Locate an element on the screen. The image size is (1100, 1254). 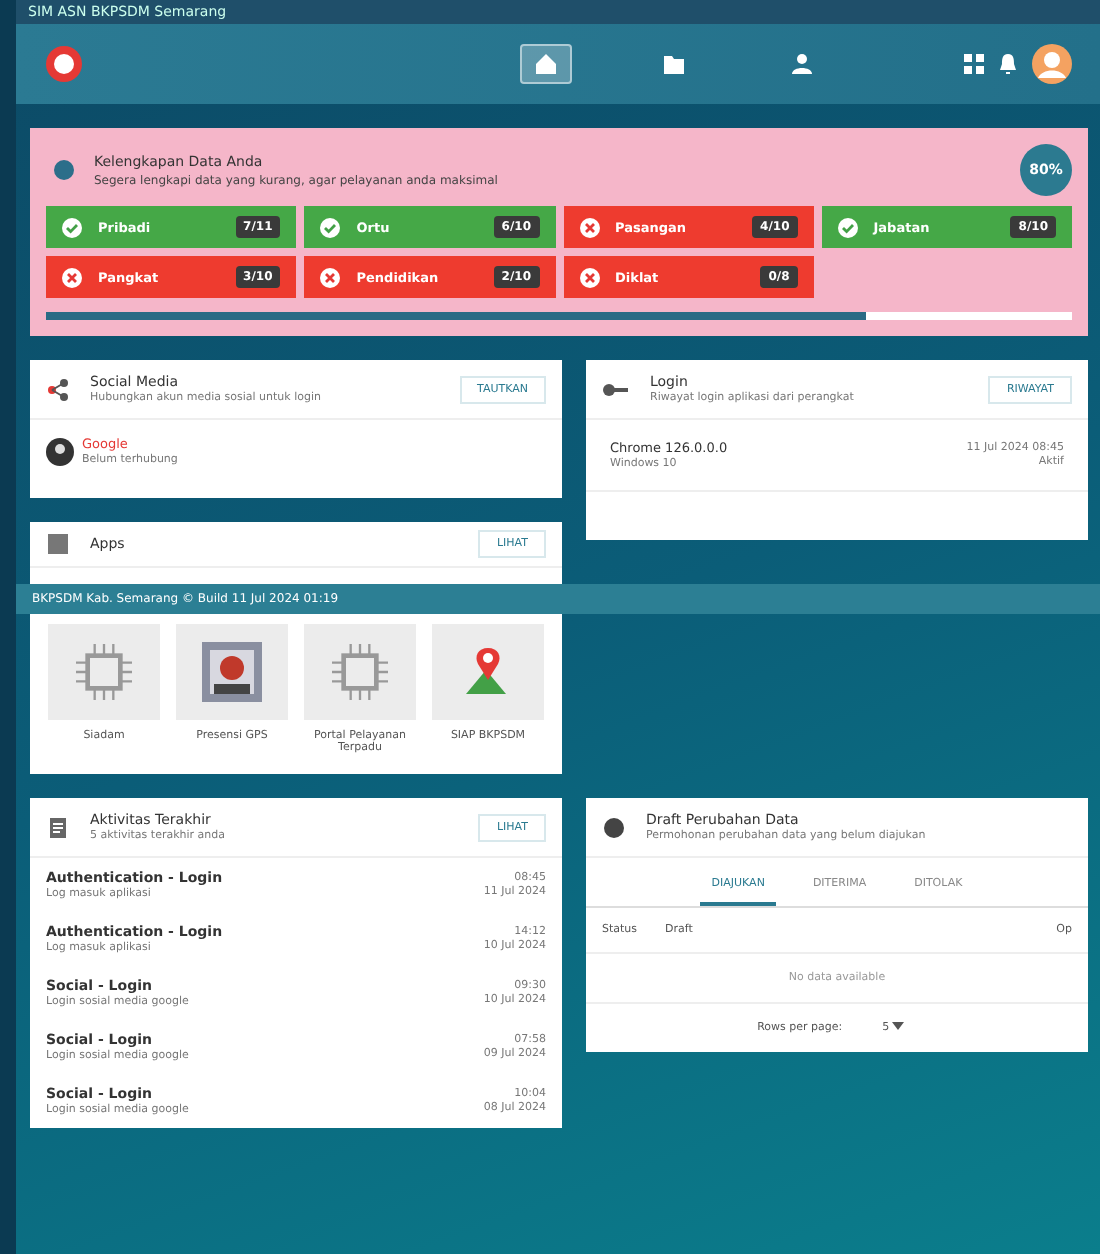
nav-tab is located at coordinates (546, 64).